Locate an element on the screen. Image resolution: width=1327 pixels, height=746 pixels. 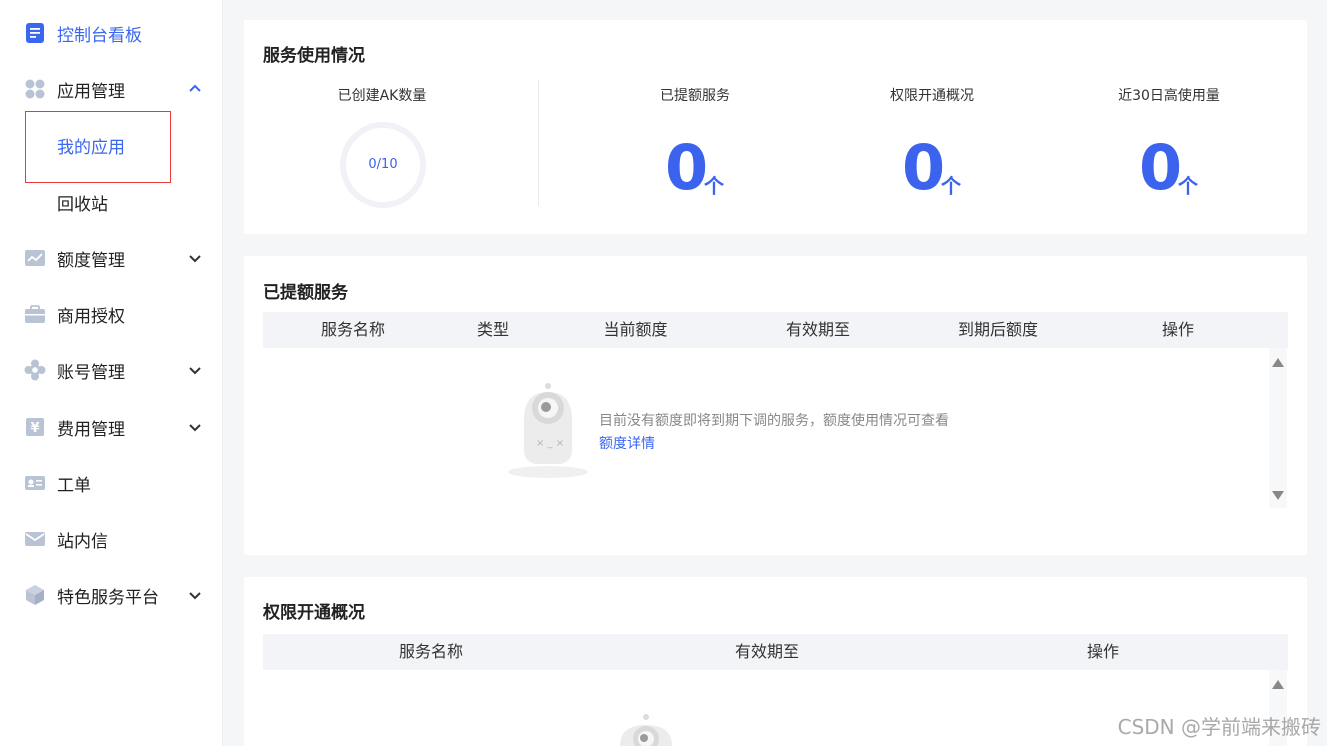
sidebar-item-app-management: 应用管理 is located at coordinates (111, 89).